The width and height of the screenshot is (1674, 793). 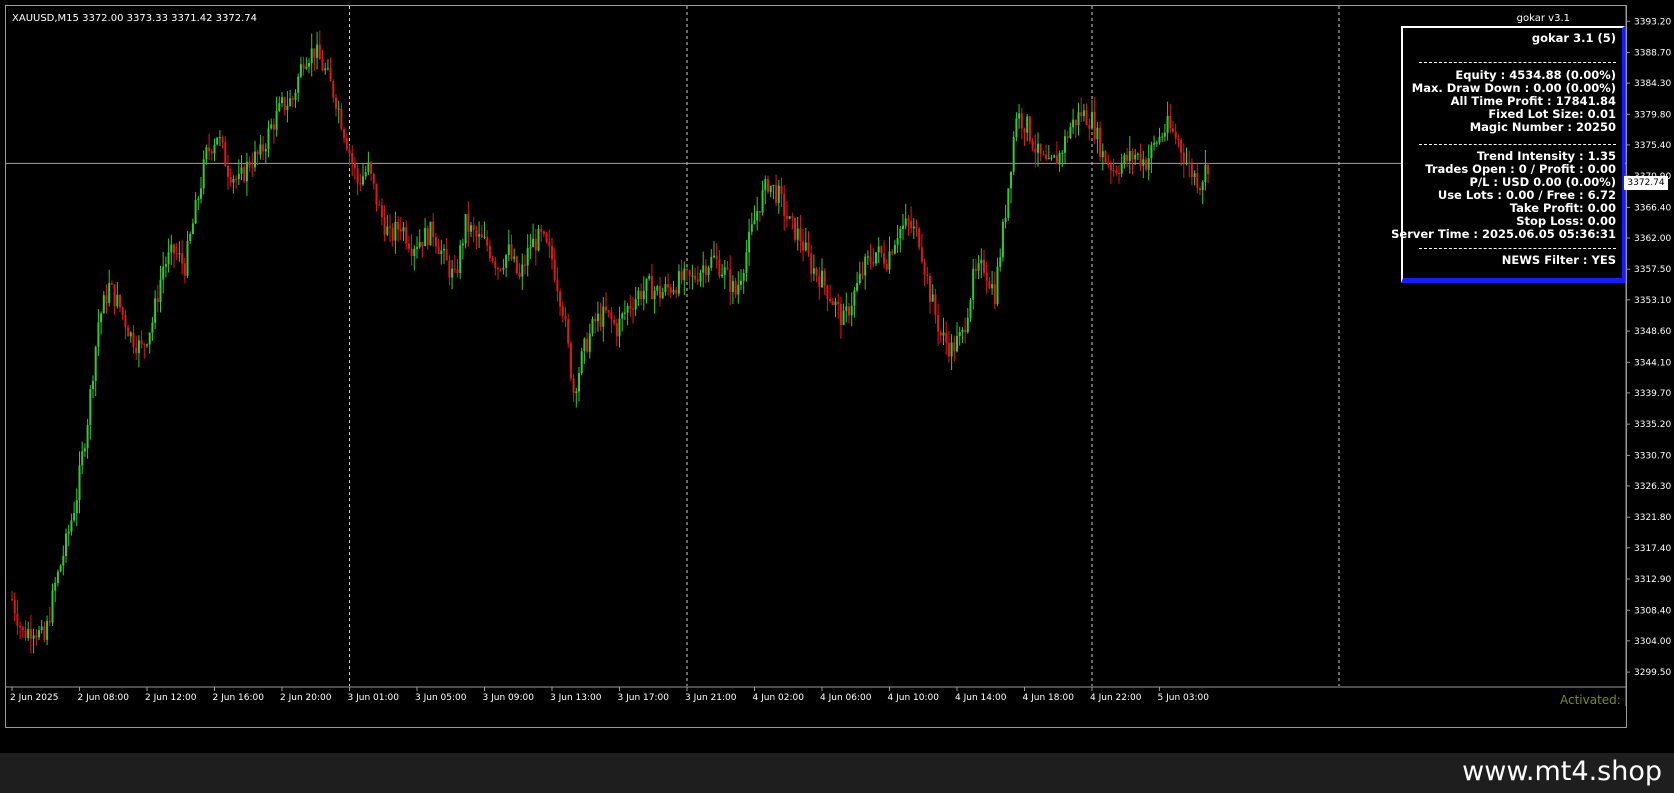 What do you see at coordinates (1535, 75) in the screenshot?
I see `equity-text: Equity : 4534.88 (0.00%)` at bounding box center [1535, 75].